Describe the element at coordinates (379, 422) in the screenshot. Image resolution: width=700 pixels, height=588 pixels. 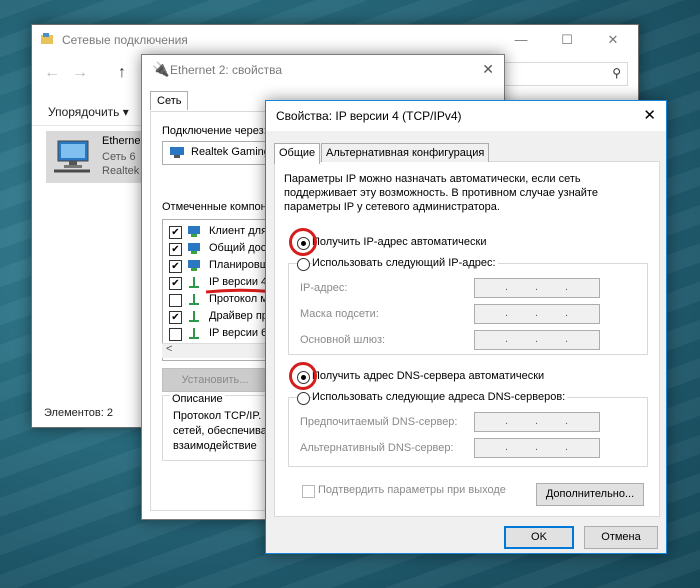
I see `preferred-dns-label: Предпочитаемый DNS-сервер:` at that location.